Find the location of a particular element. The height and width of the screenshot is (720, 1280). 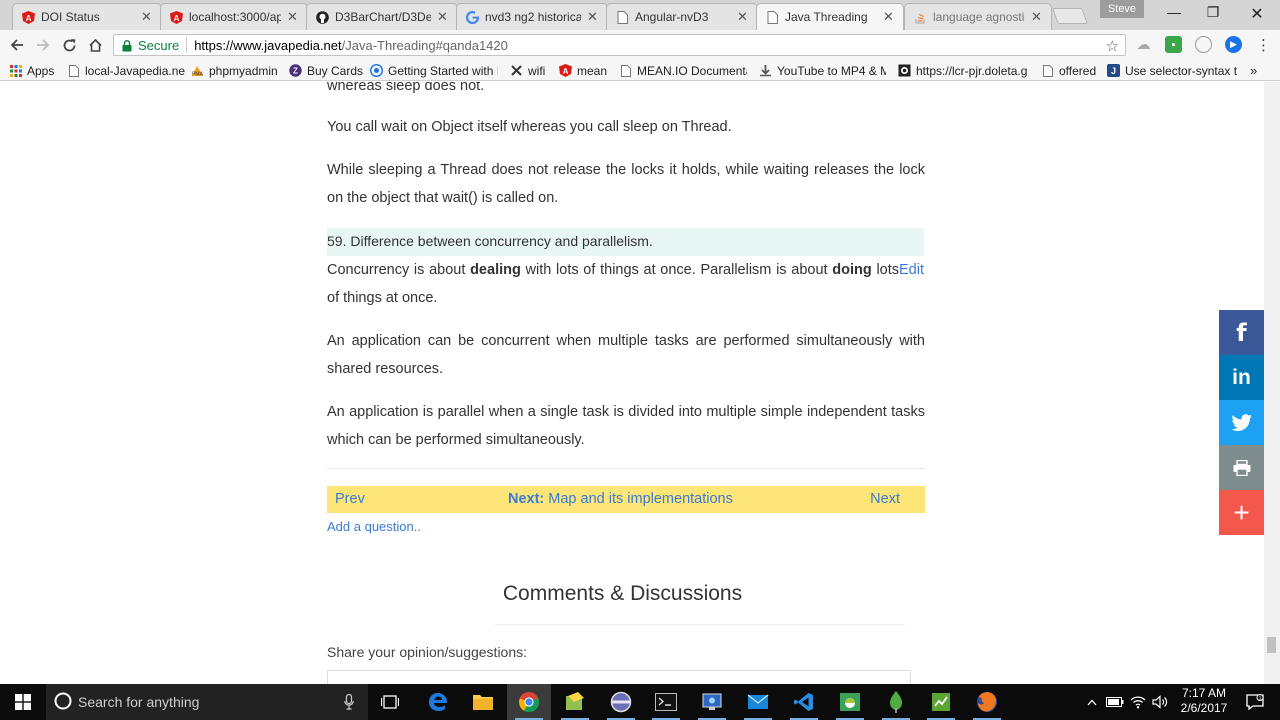

bookmark-buy-cards: Z Buy Cards is located at coordinates (326, 70).